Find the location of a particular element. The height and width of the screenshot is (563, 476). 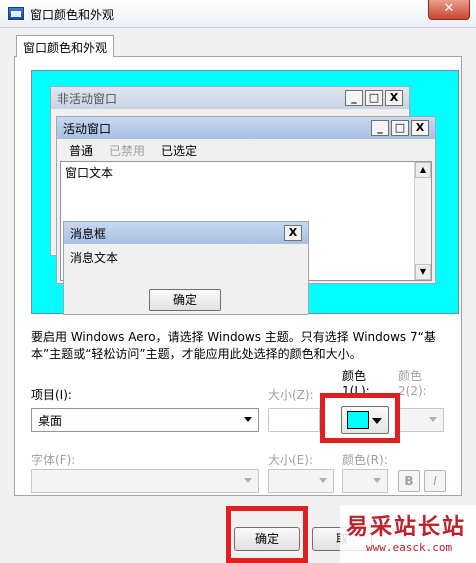

watermark-url: www.easck.com is located at coordinates (409, 547).